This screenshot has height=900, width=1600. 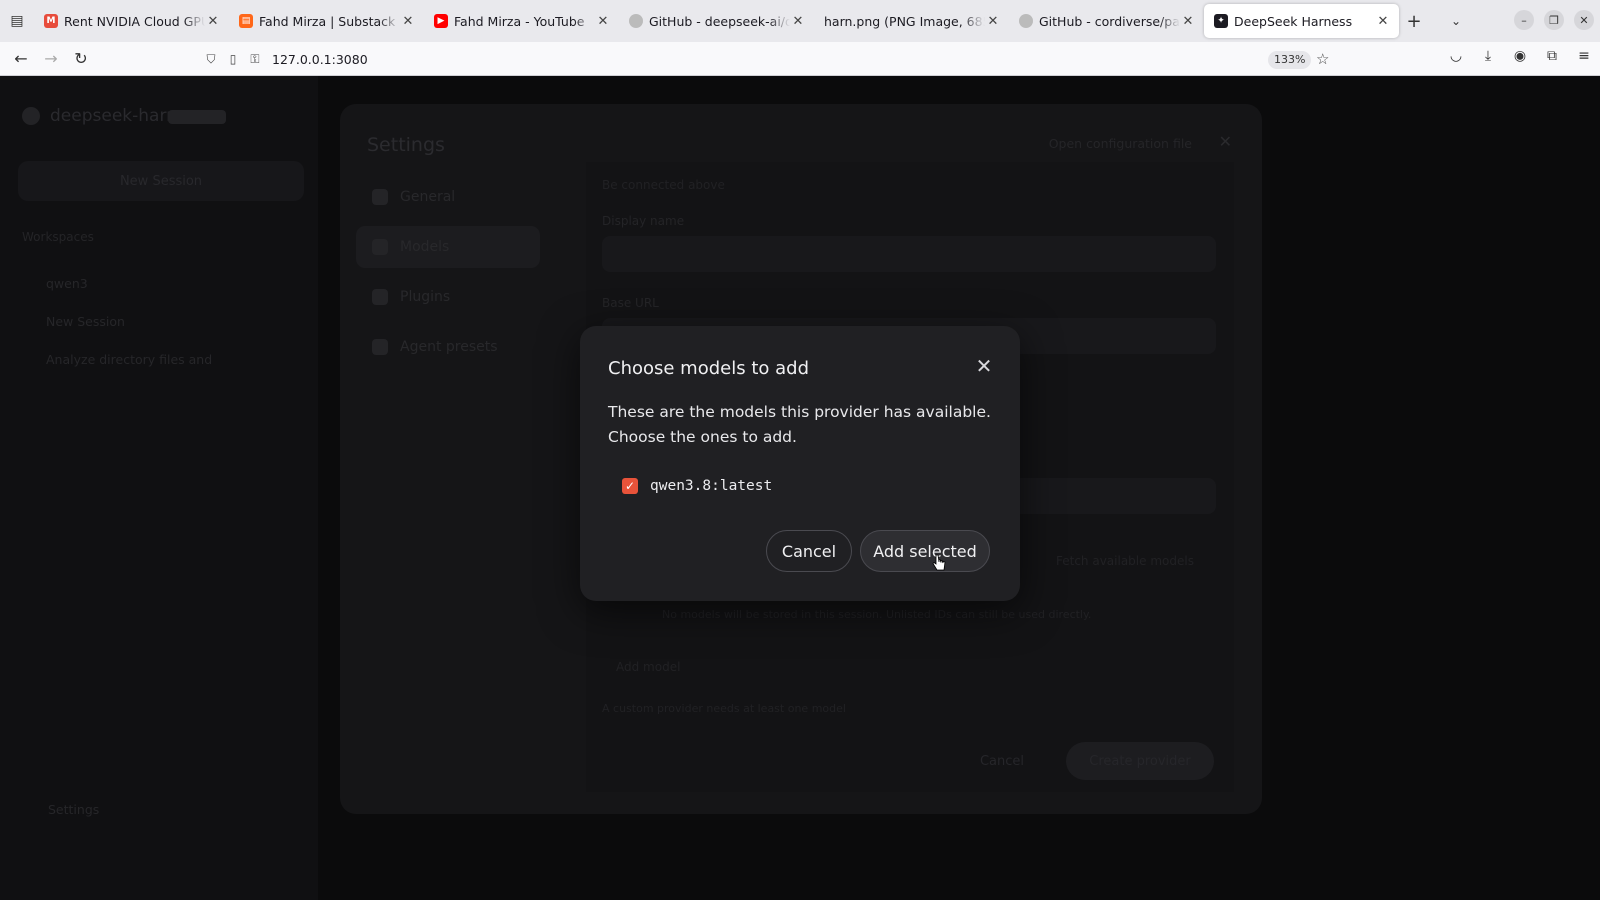 I want to click on browser-tab: GitHub - deepseek-ai/dee ✕, so click(x=716, y=21).